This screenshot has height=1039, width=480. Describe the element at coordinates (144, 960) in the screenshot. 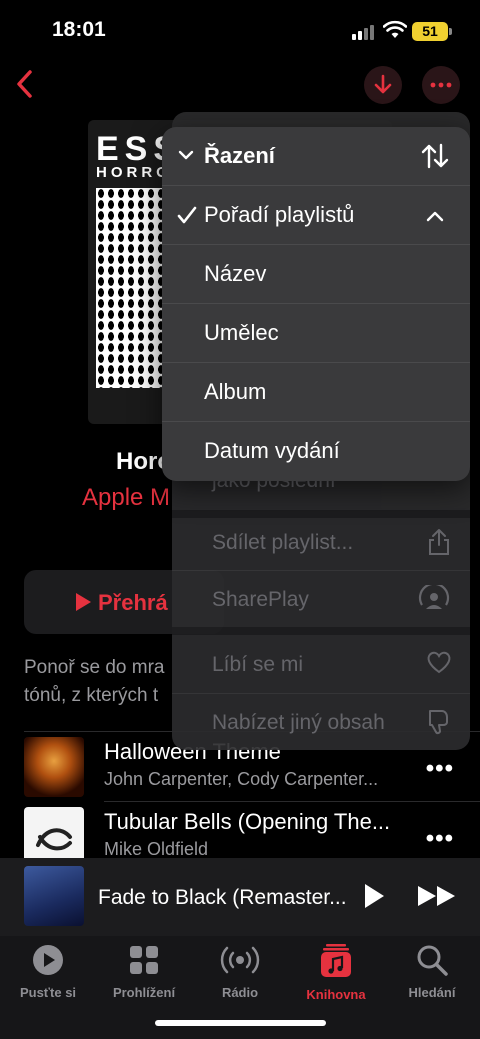

I see `grid-icon` at that location.